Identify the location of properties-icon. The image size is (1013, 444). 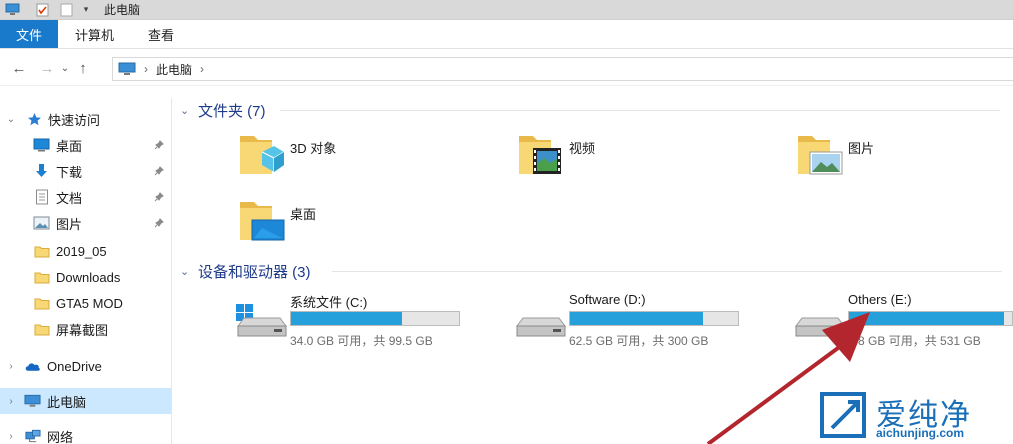
(42, 10).